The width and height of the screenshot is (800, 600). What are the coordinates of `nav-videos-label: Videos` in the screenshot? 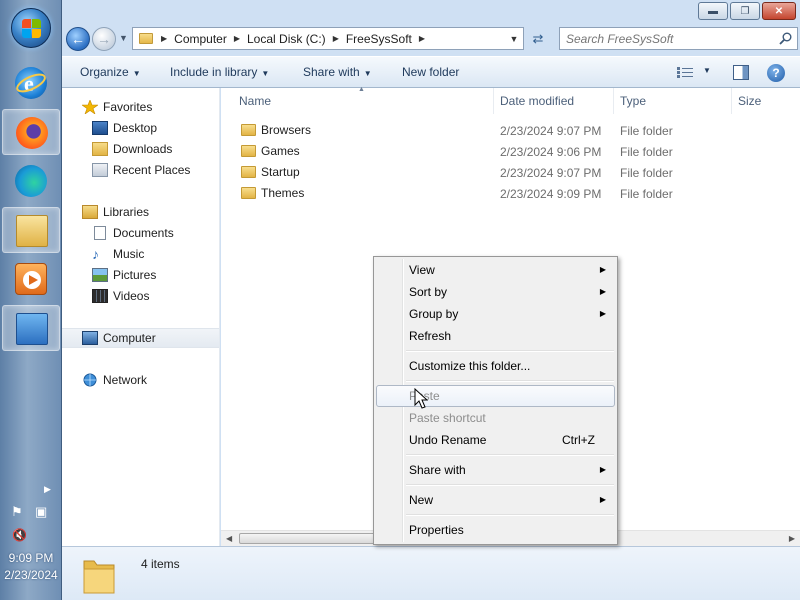 It's located at (131, 296).